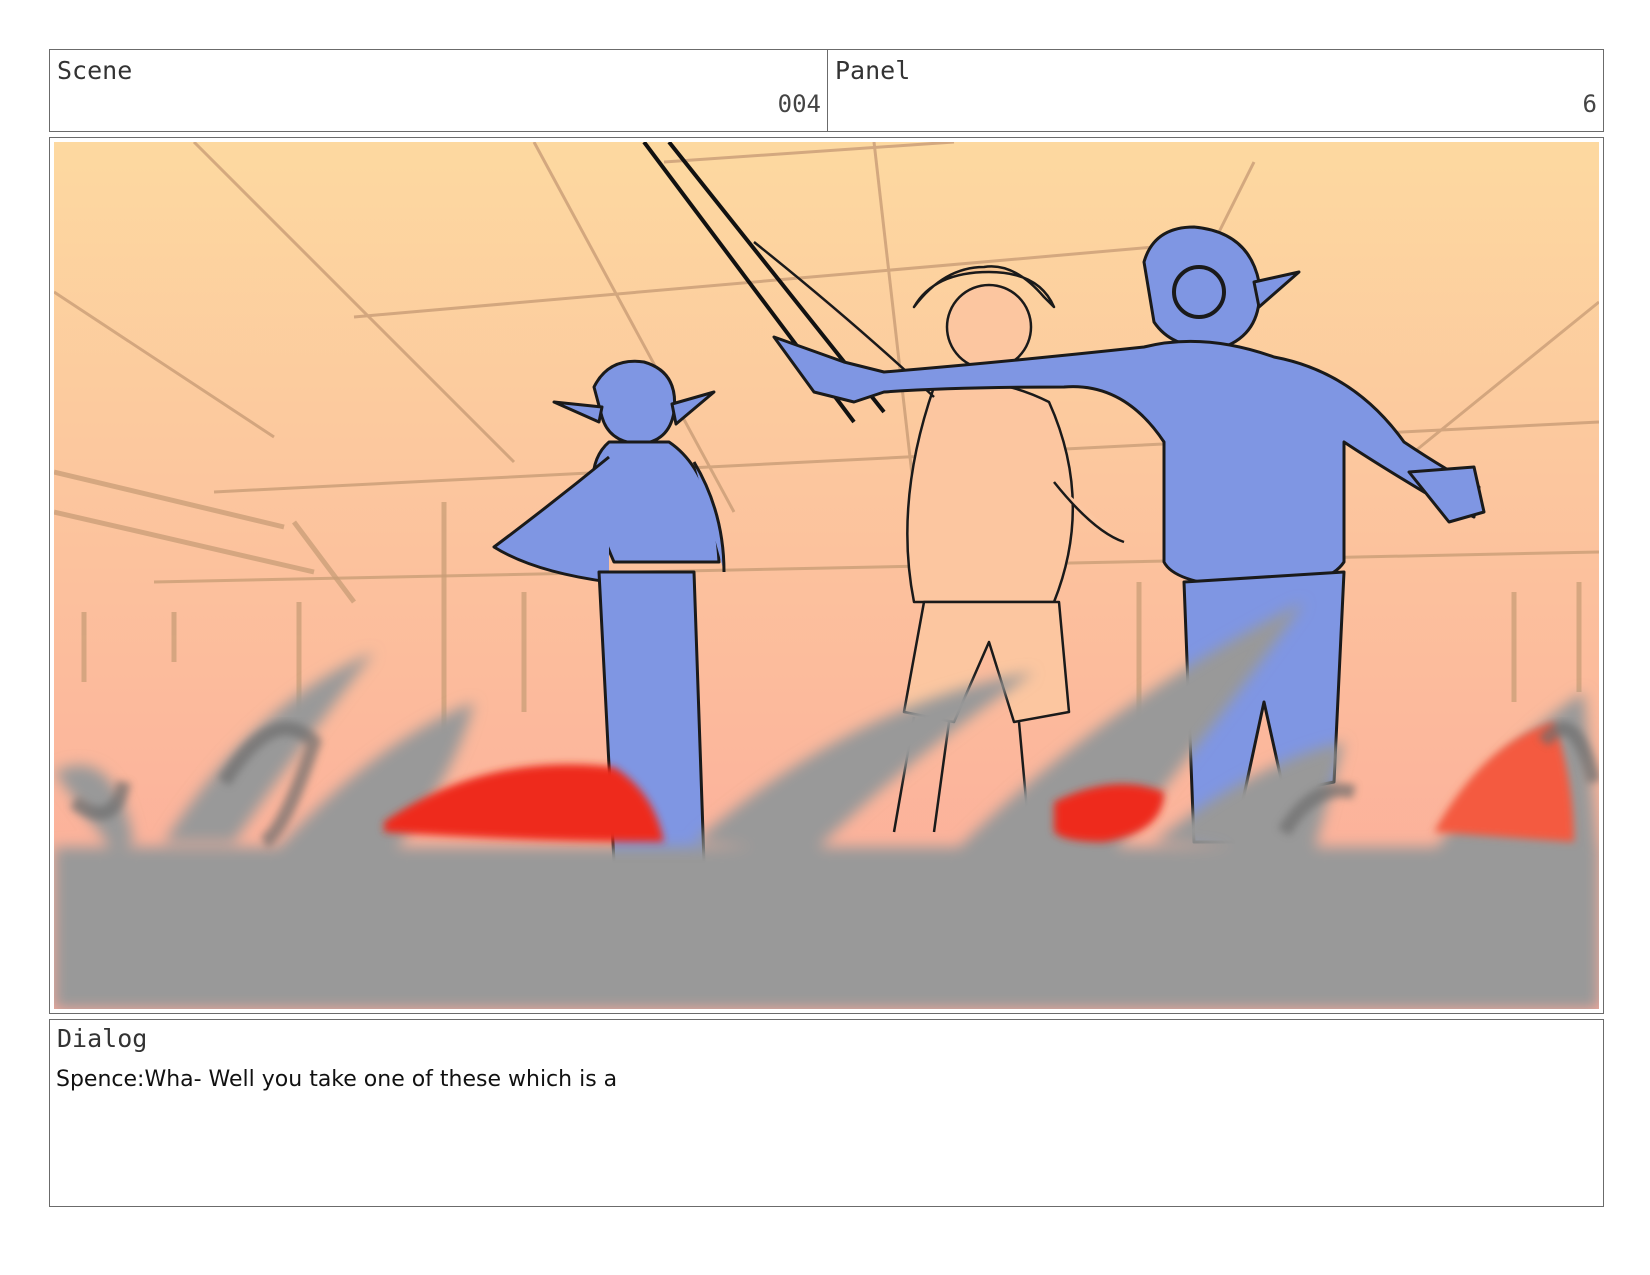 The height and width of the screenshot is (1275, 1650). What do you see at coordinates (102, 1038) in the screenshot?
I see `dialog-label: Dialog` at bounding box center [102, 1038].